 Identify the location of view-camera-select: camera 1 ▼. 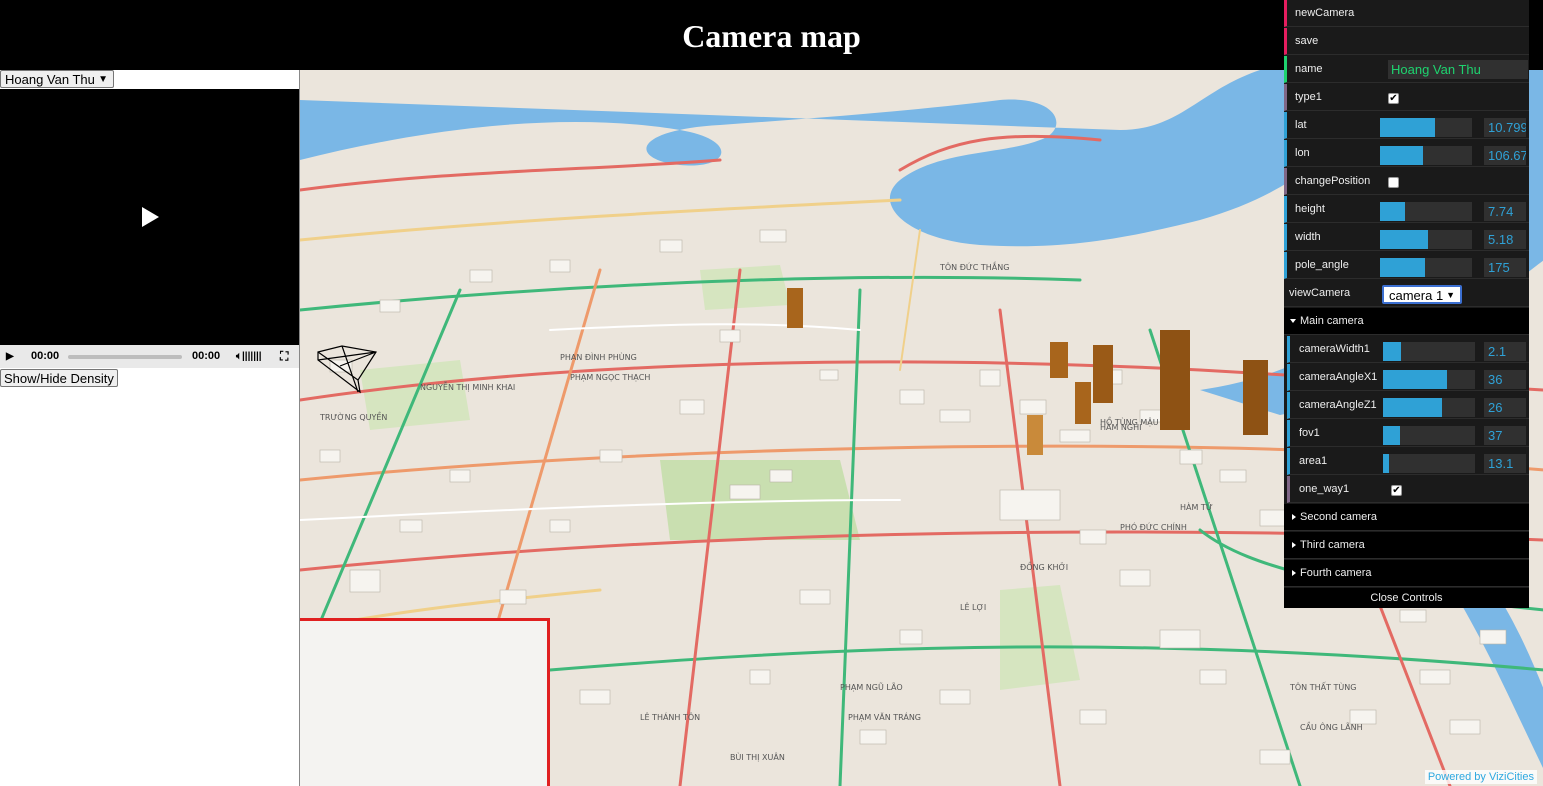
(1422, 294).